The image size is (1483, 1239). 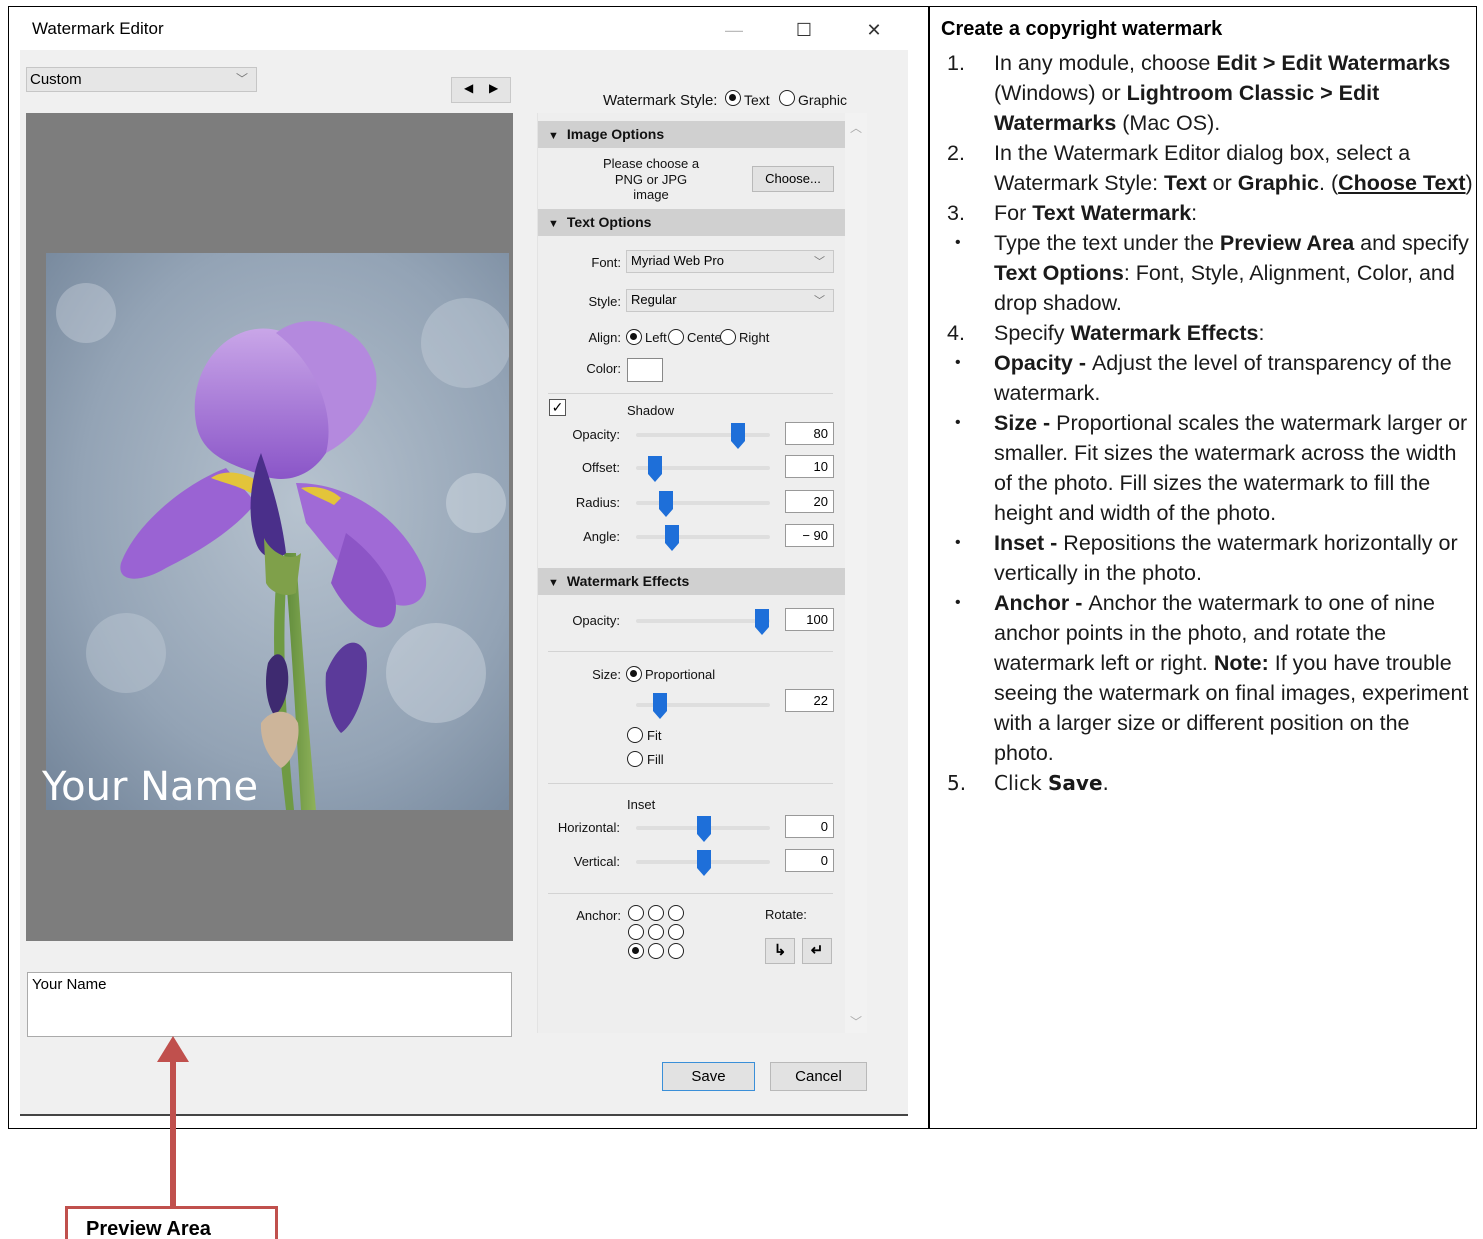 What do you see at coordinates (464, 29) in the screenshot?
I see `title-bar: Watermark Editor — ☐ ✕` at bounding box center [464, 29].